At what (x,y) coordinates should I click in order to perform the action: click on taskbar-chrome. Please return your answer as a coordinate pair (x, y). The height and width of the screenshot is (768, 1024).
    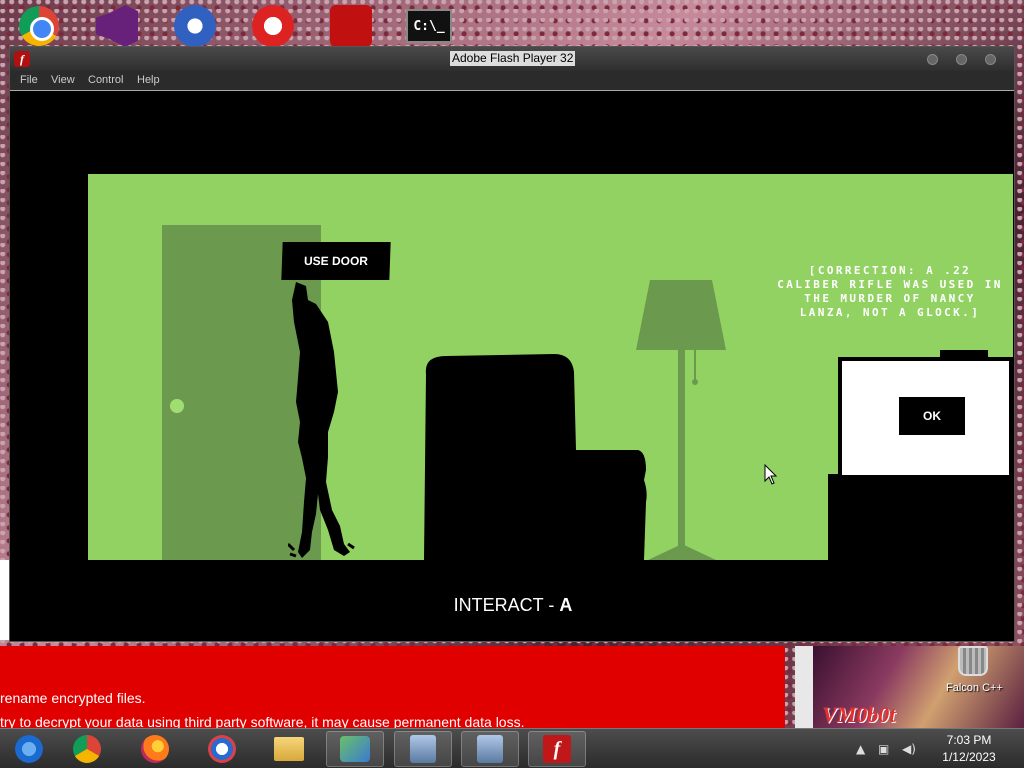
    Looking at the image, I should click on (87, 749).